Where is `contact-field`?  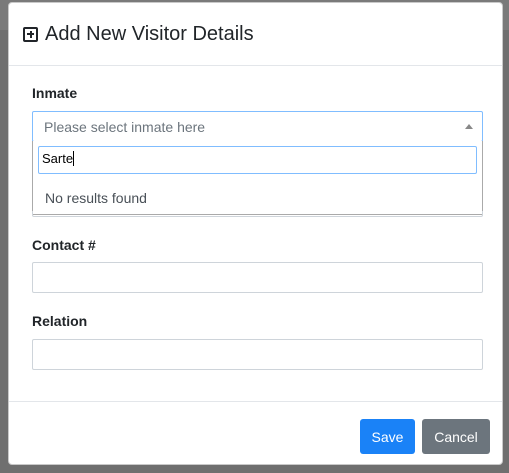
contact-field is located at coordinates (257, 277).